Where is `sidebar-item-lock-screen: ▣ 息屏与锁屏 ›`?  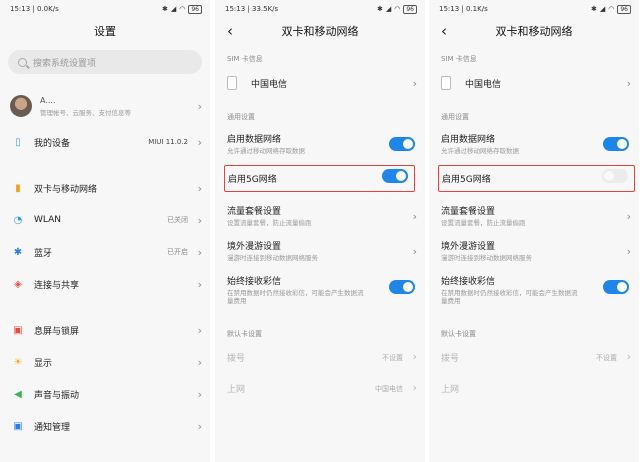 sidebar-item-lock-screen: ▣ 息屏与锁屏 › is located at coordinates (105, 330).